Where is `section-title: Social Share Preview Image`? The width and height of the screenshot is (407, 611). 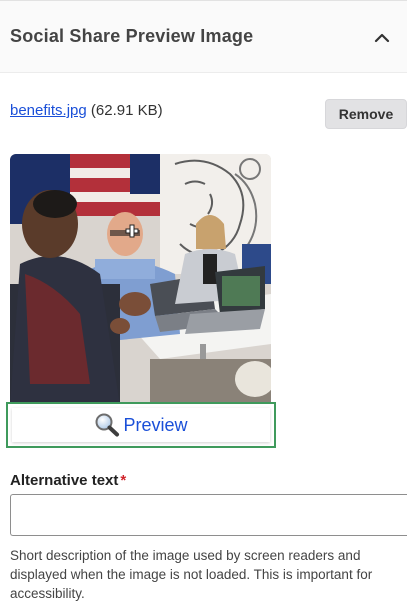
section-title: Social Share Preview Image is located at coordinates (132, 36).